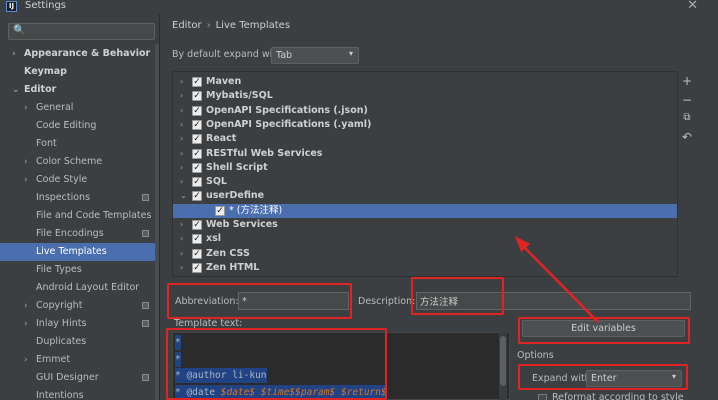 The width and height of the screenshot is (718, 400). I want to click on sidebar-item: GUI Designer, so click(79, 378).